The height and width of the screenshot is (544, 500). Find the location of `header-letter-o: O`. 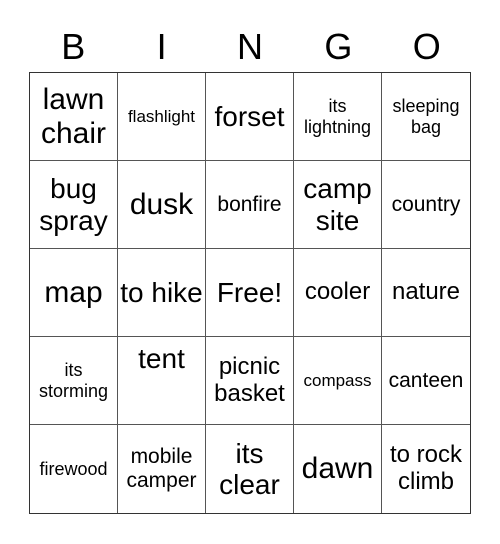

header-letter-o: O is located at coordinates (426, 46).